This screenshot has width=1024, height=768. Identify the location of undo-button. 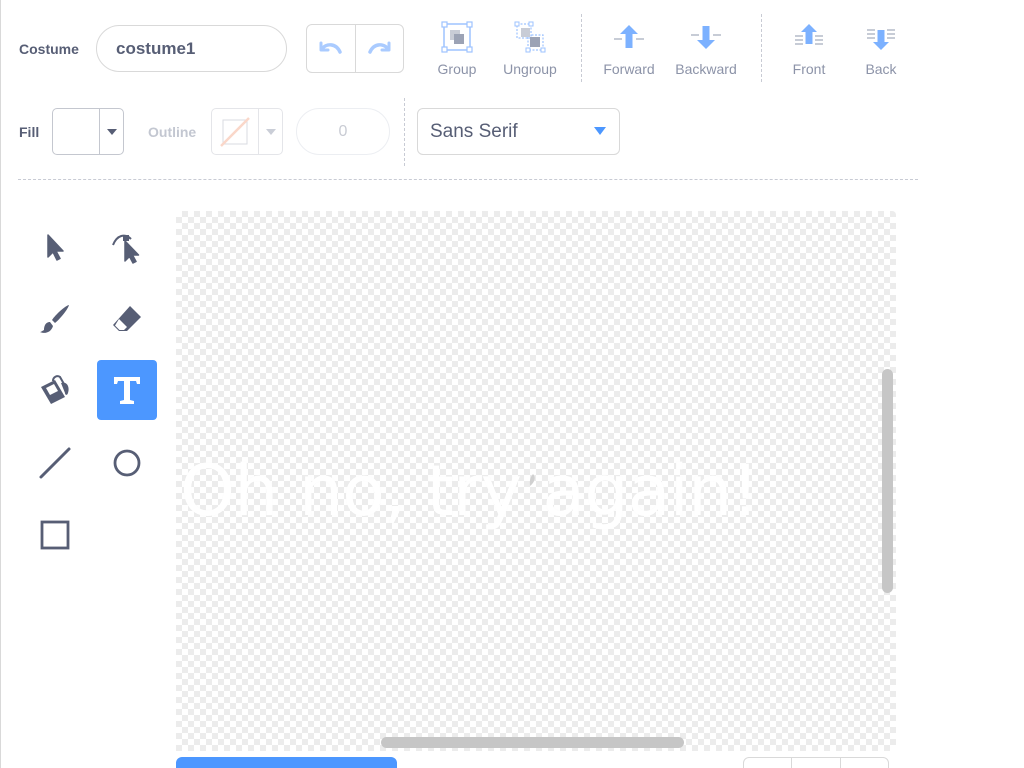
(331, 48).